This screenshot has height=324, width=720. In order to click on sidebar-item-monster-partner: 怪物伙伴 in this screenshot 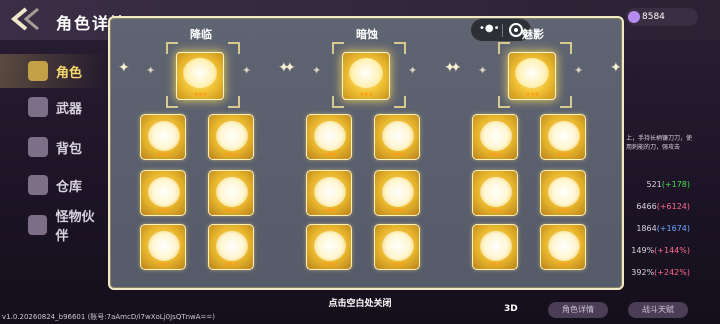, I will do `click(53, 226)`.